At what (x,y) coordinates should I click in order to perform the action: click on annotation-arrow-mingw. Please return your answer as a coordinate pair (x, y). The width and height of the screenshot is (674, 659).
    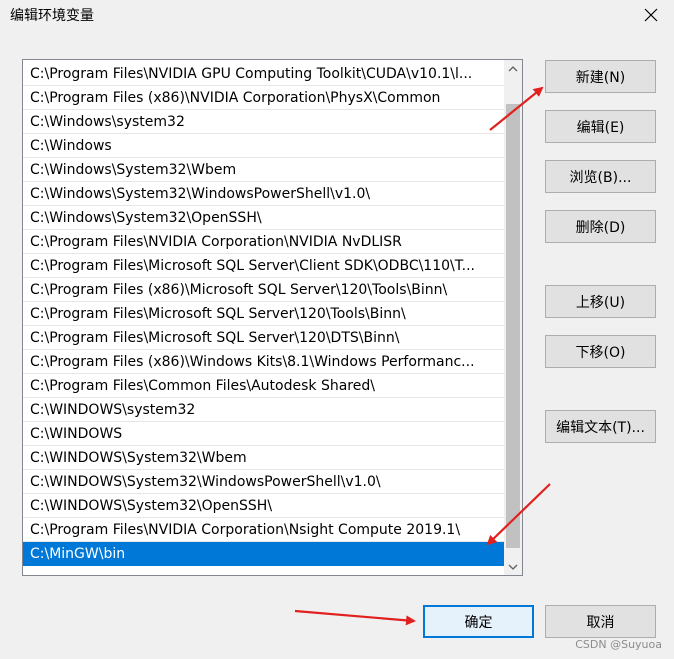
    Looking at the image, I should click on (518, 514).